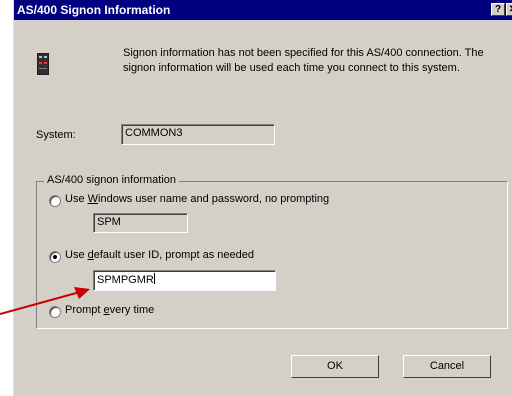  Describe the element at coordinates (184, 280) in the screenshot. I see `default-user-id-input: SPMPGMR` at that location.